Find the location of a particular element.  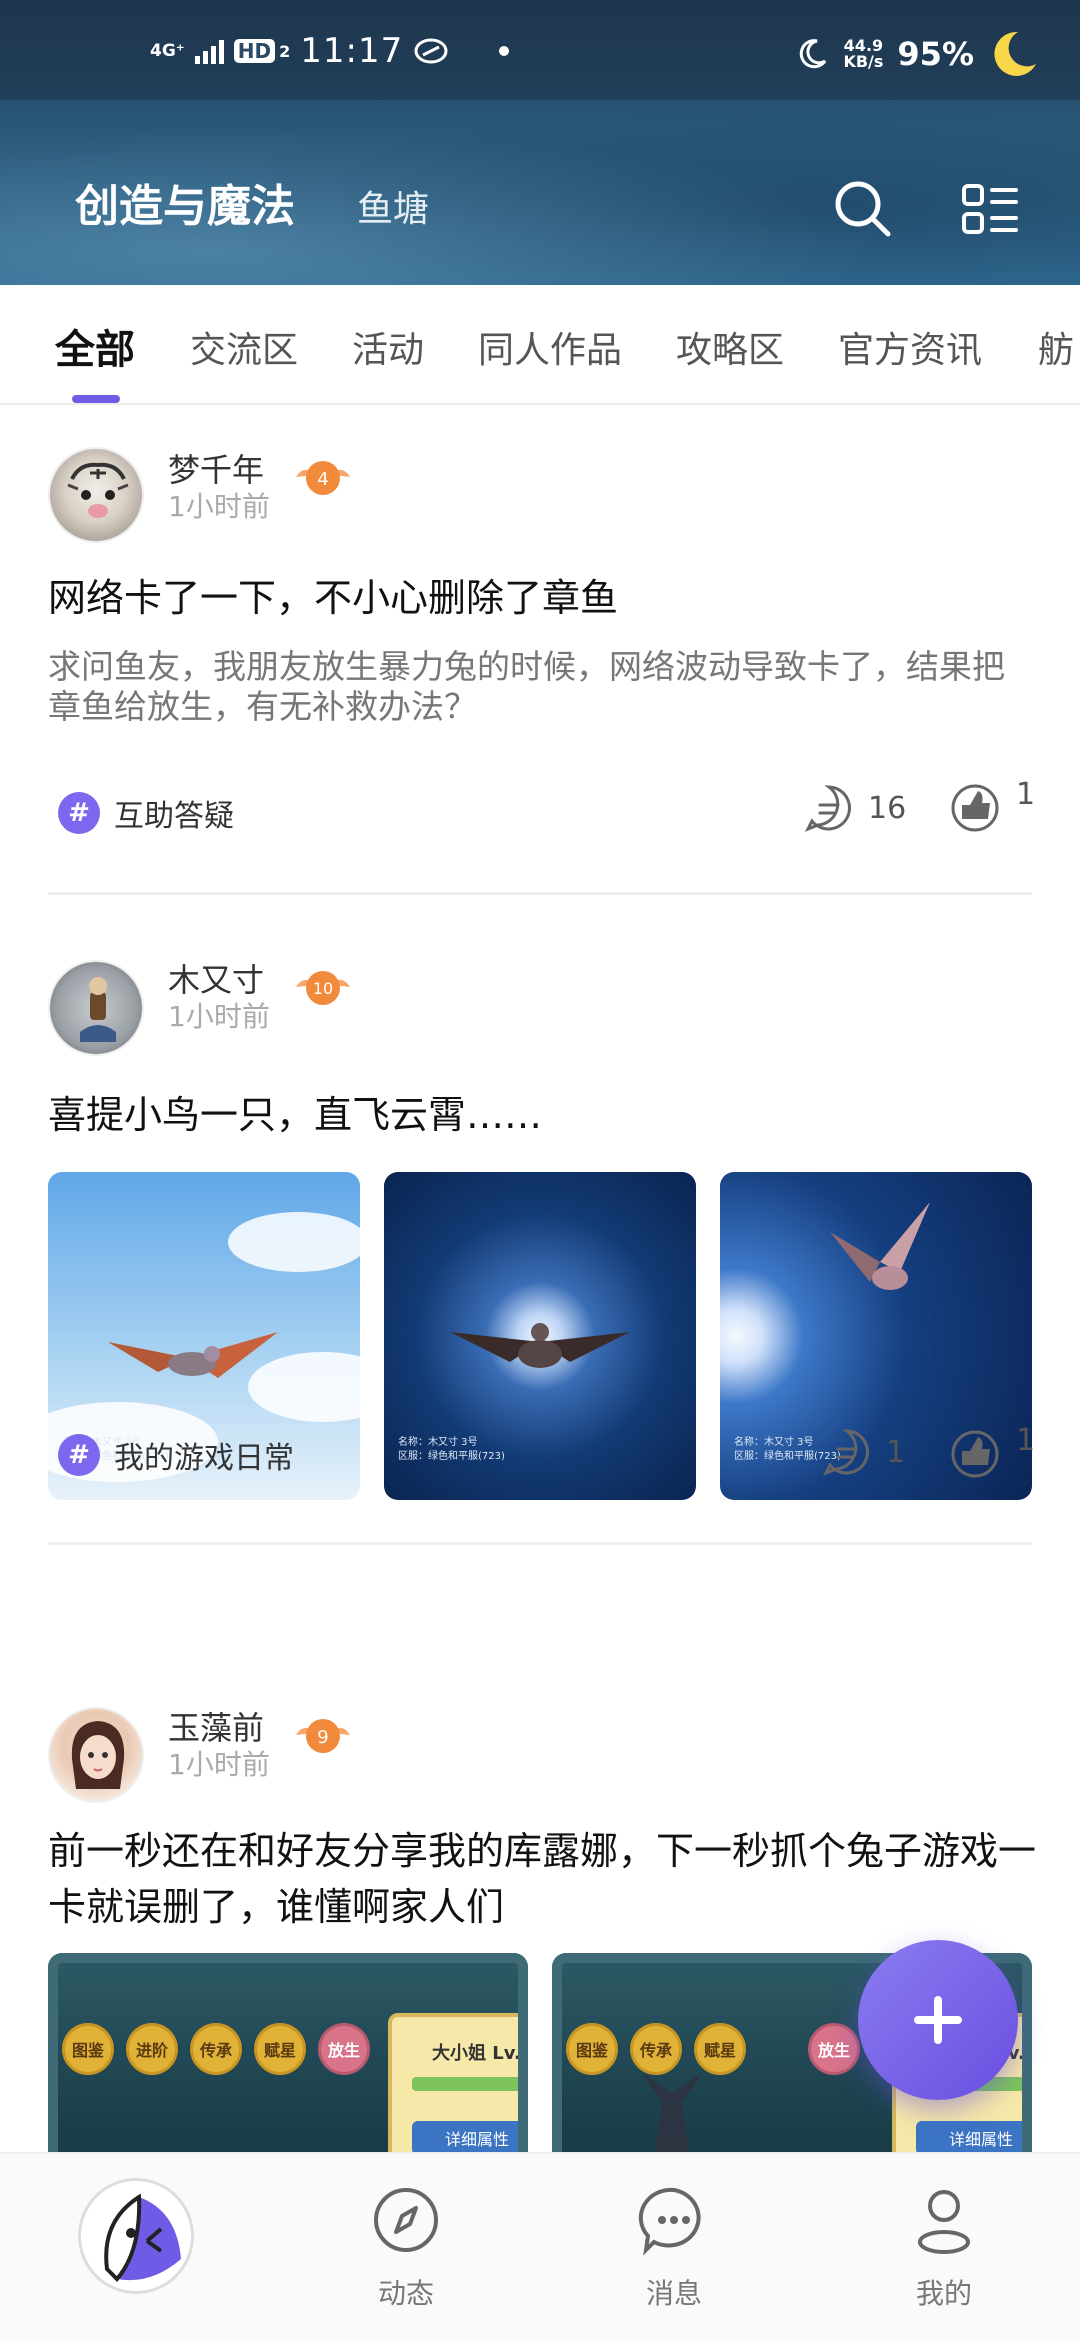

tab-all: 全部 is located at coordinates (95, 346).